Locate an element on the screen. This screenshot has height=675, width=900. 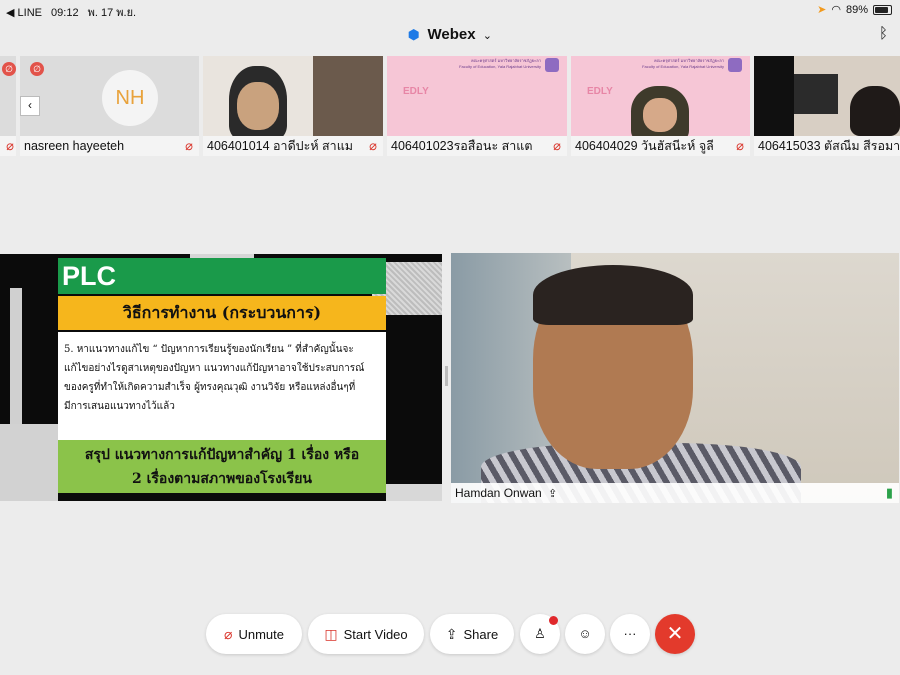
participant-name: 406401023รอสือนะ สาแต is located at coordinates (477, 146).